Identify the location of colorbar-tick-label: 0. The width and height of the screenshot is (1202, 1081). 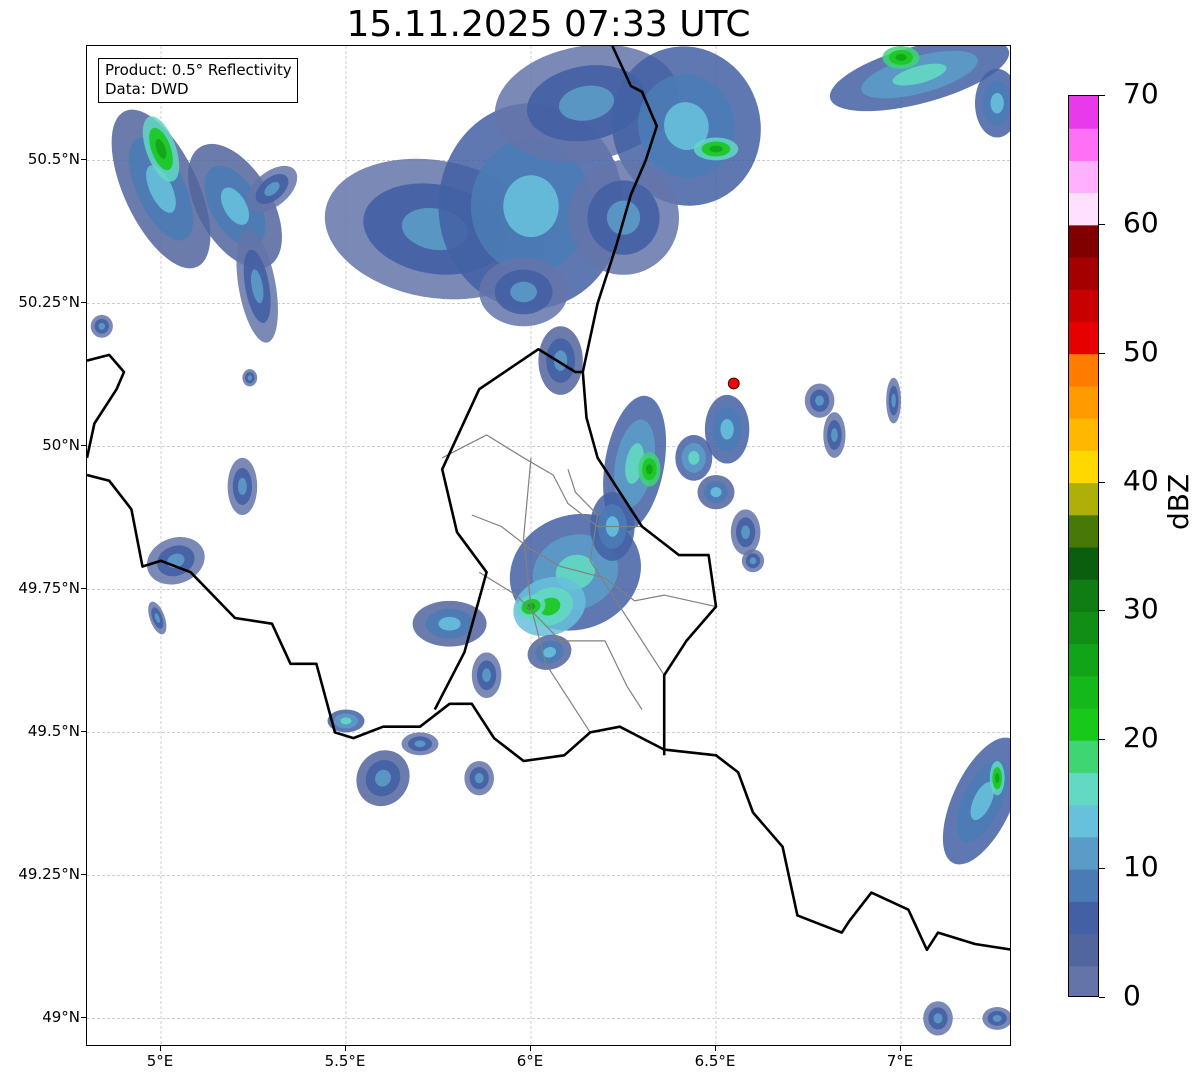
(1132, 995).